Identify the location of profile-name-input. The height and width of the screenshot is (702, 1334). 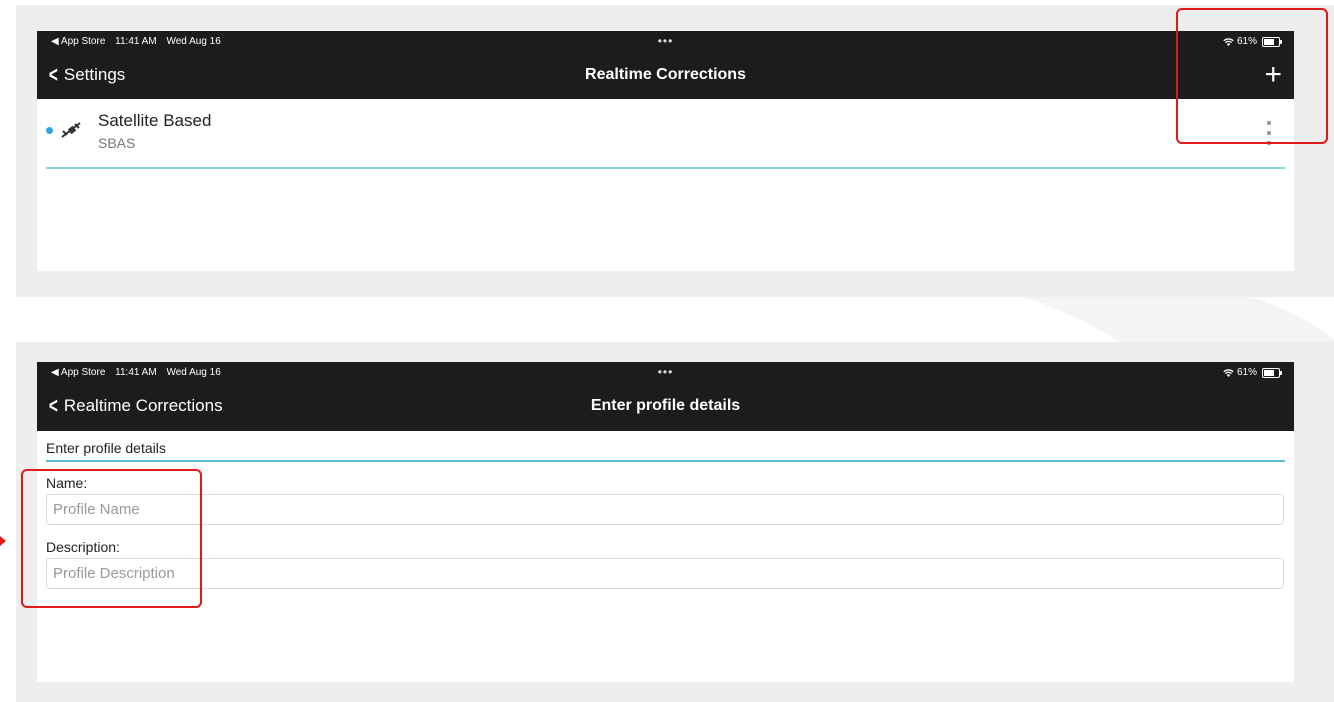
(665, 509).